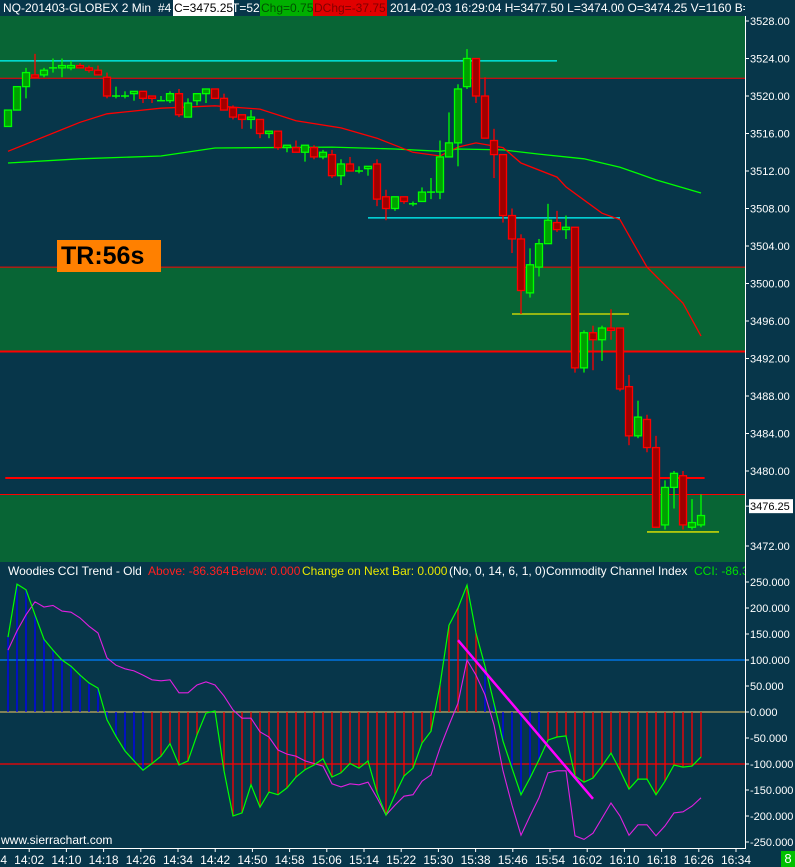 The width and height of the screenshot is (795, 867). What do you see at coordinates (204, 8) in the screenshot?
I see `close-value: C=3475.25` at bounding box center [204, 8].